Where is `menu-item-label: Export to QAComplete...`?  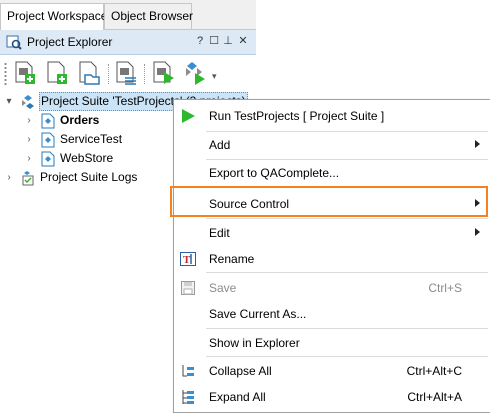 menu-item-label: Export to QAComplete... is located at coordinates (274, 173).